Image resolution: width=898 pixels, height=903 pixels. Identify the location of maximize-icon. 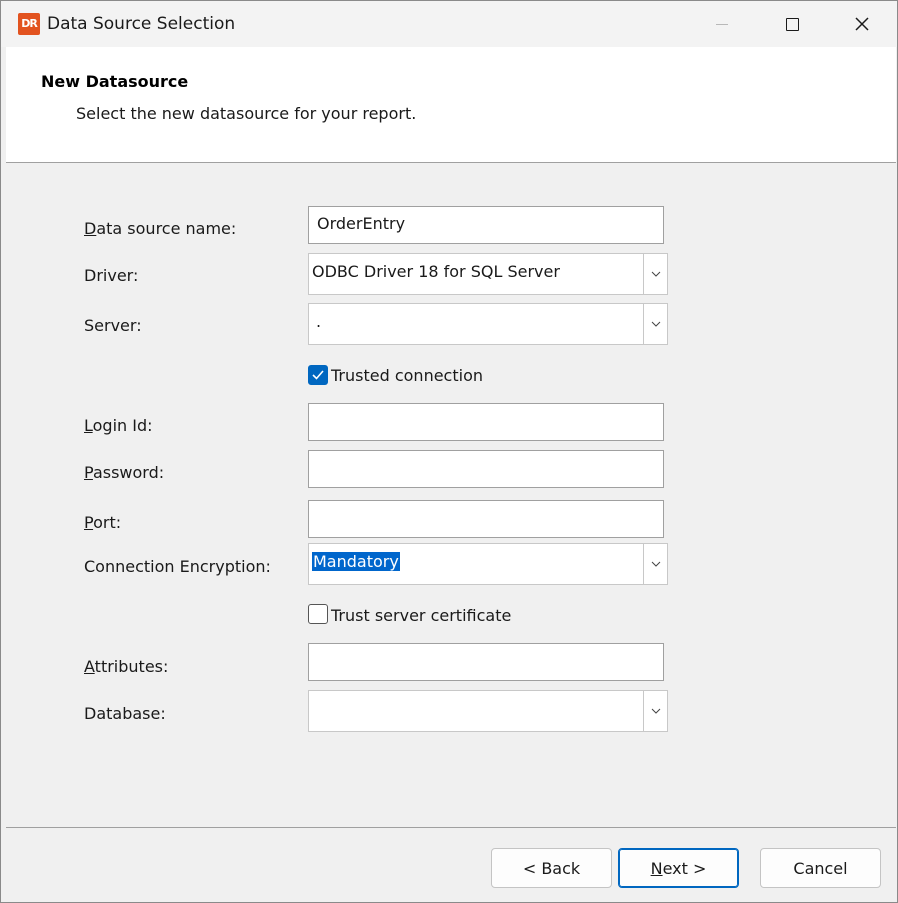
(792, 24).